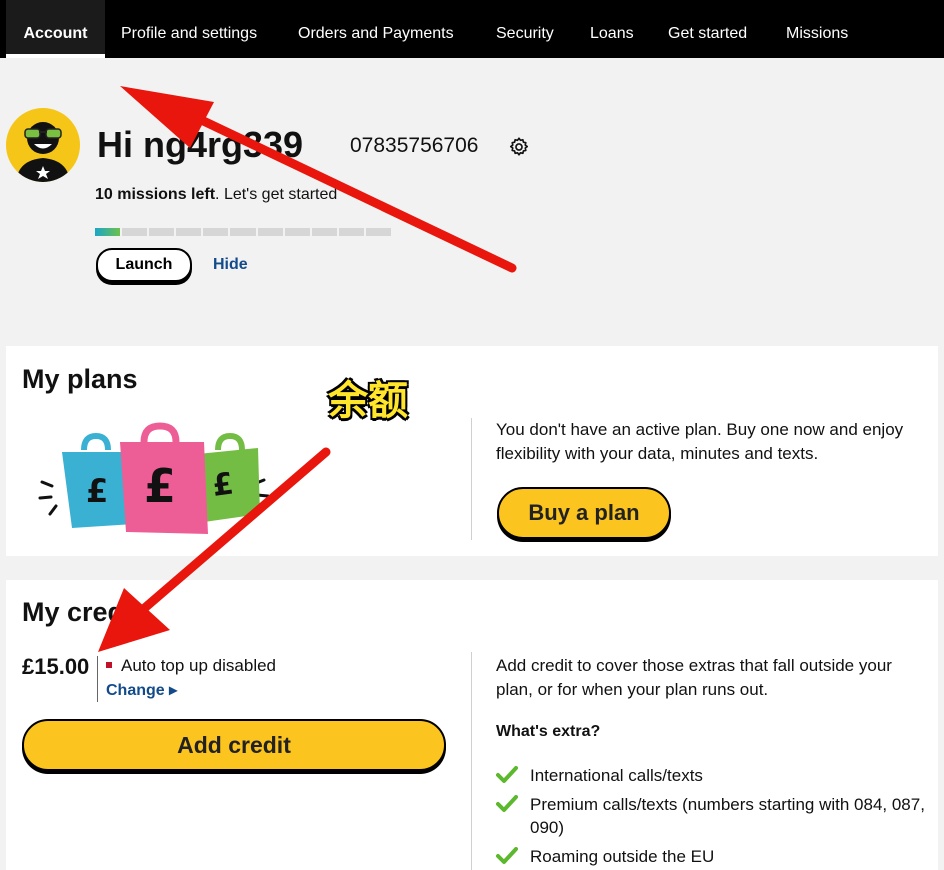  Describe the element at coordinates (56, 666) in the screenshot. I see `credit-balance: £15.00` at that location.